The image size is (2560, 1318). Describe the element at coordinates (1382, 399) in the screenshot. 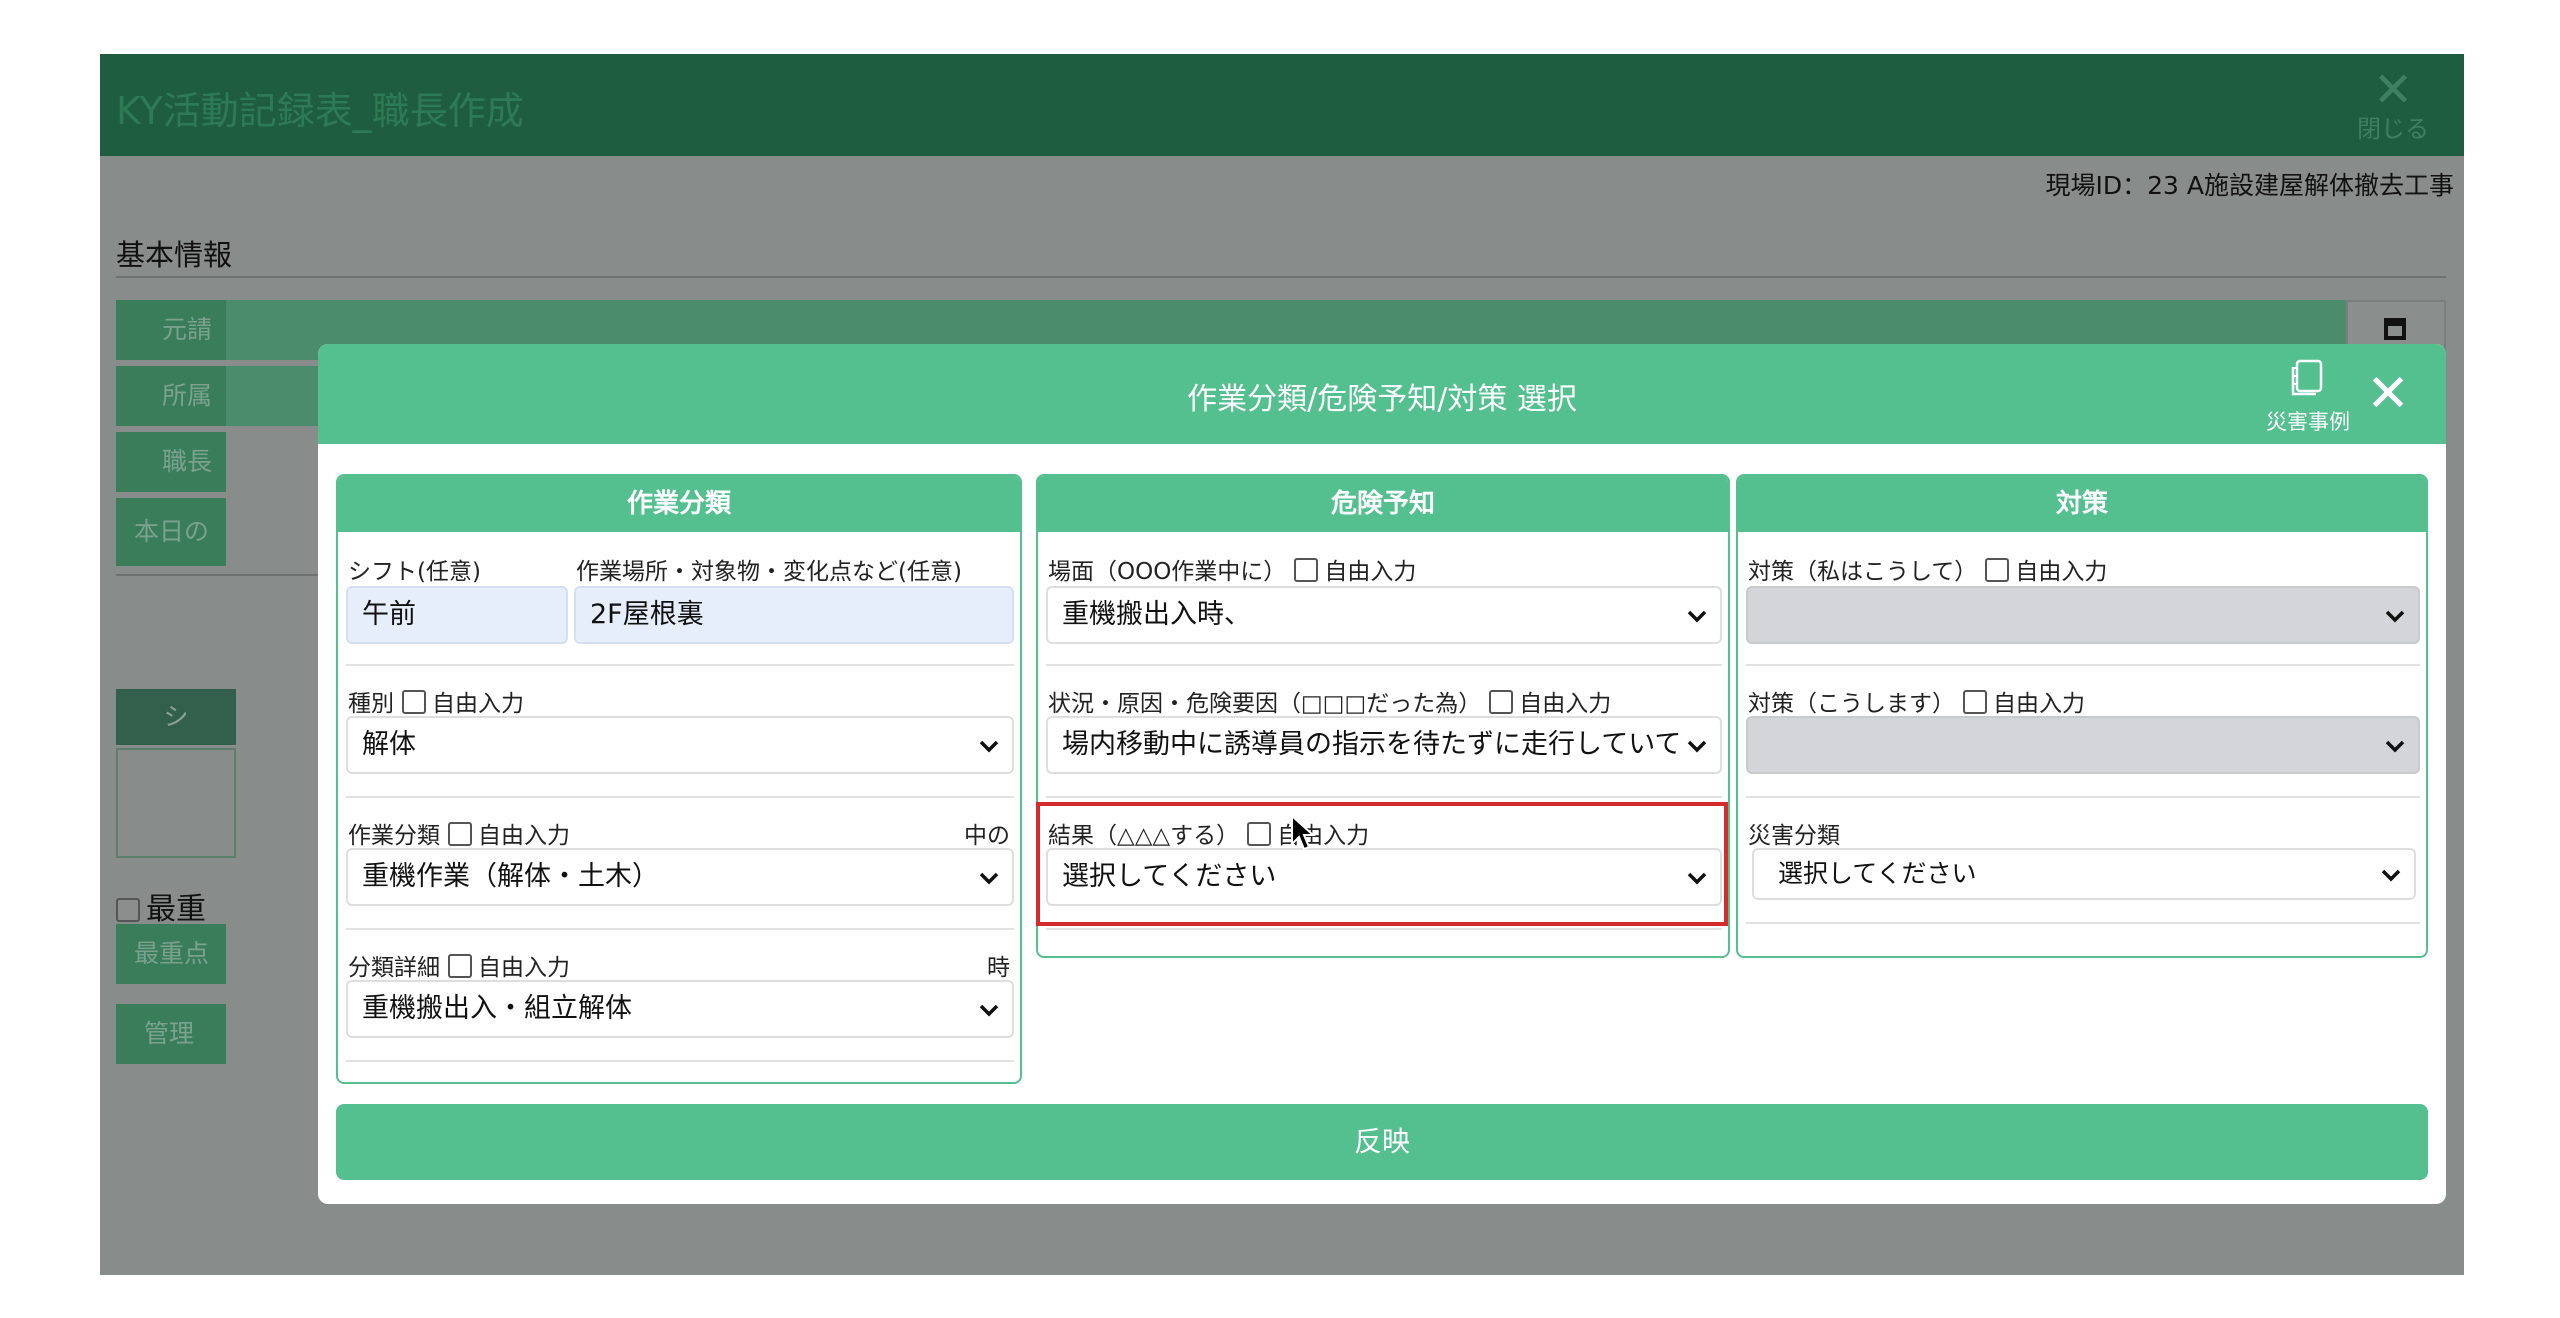

I see `modal-title: 作業分類/危険予知/対策 選択` at that location.